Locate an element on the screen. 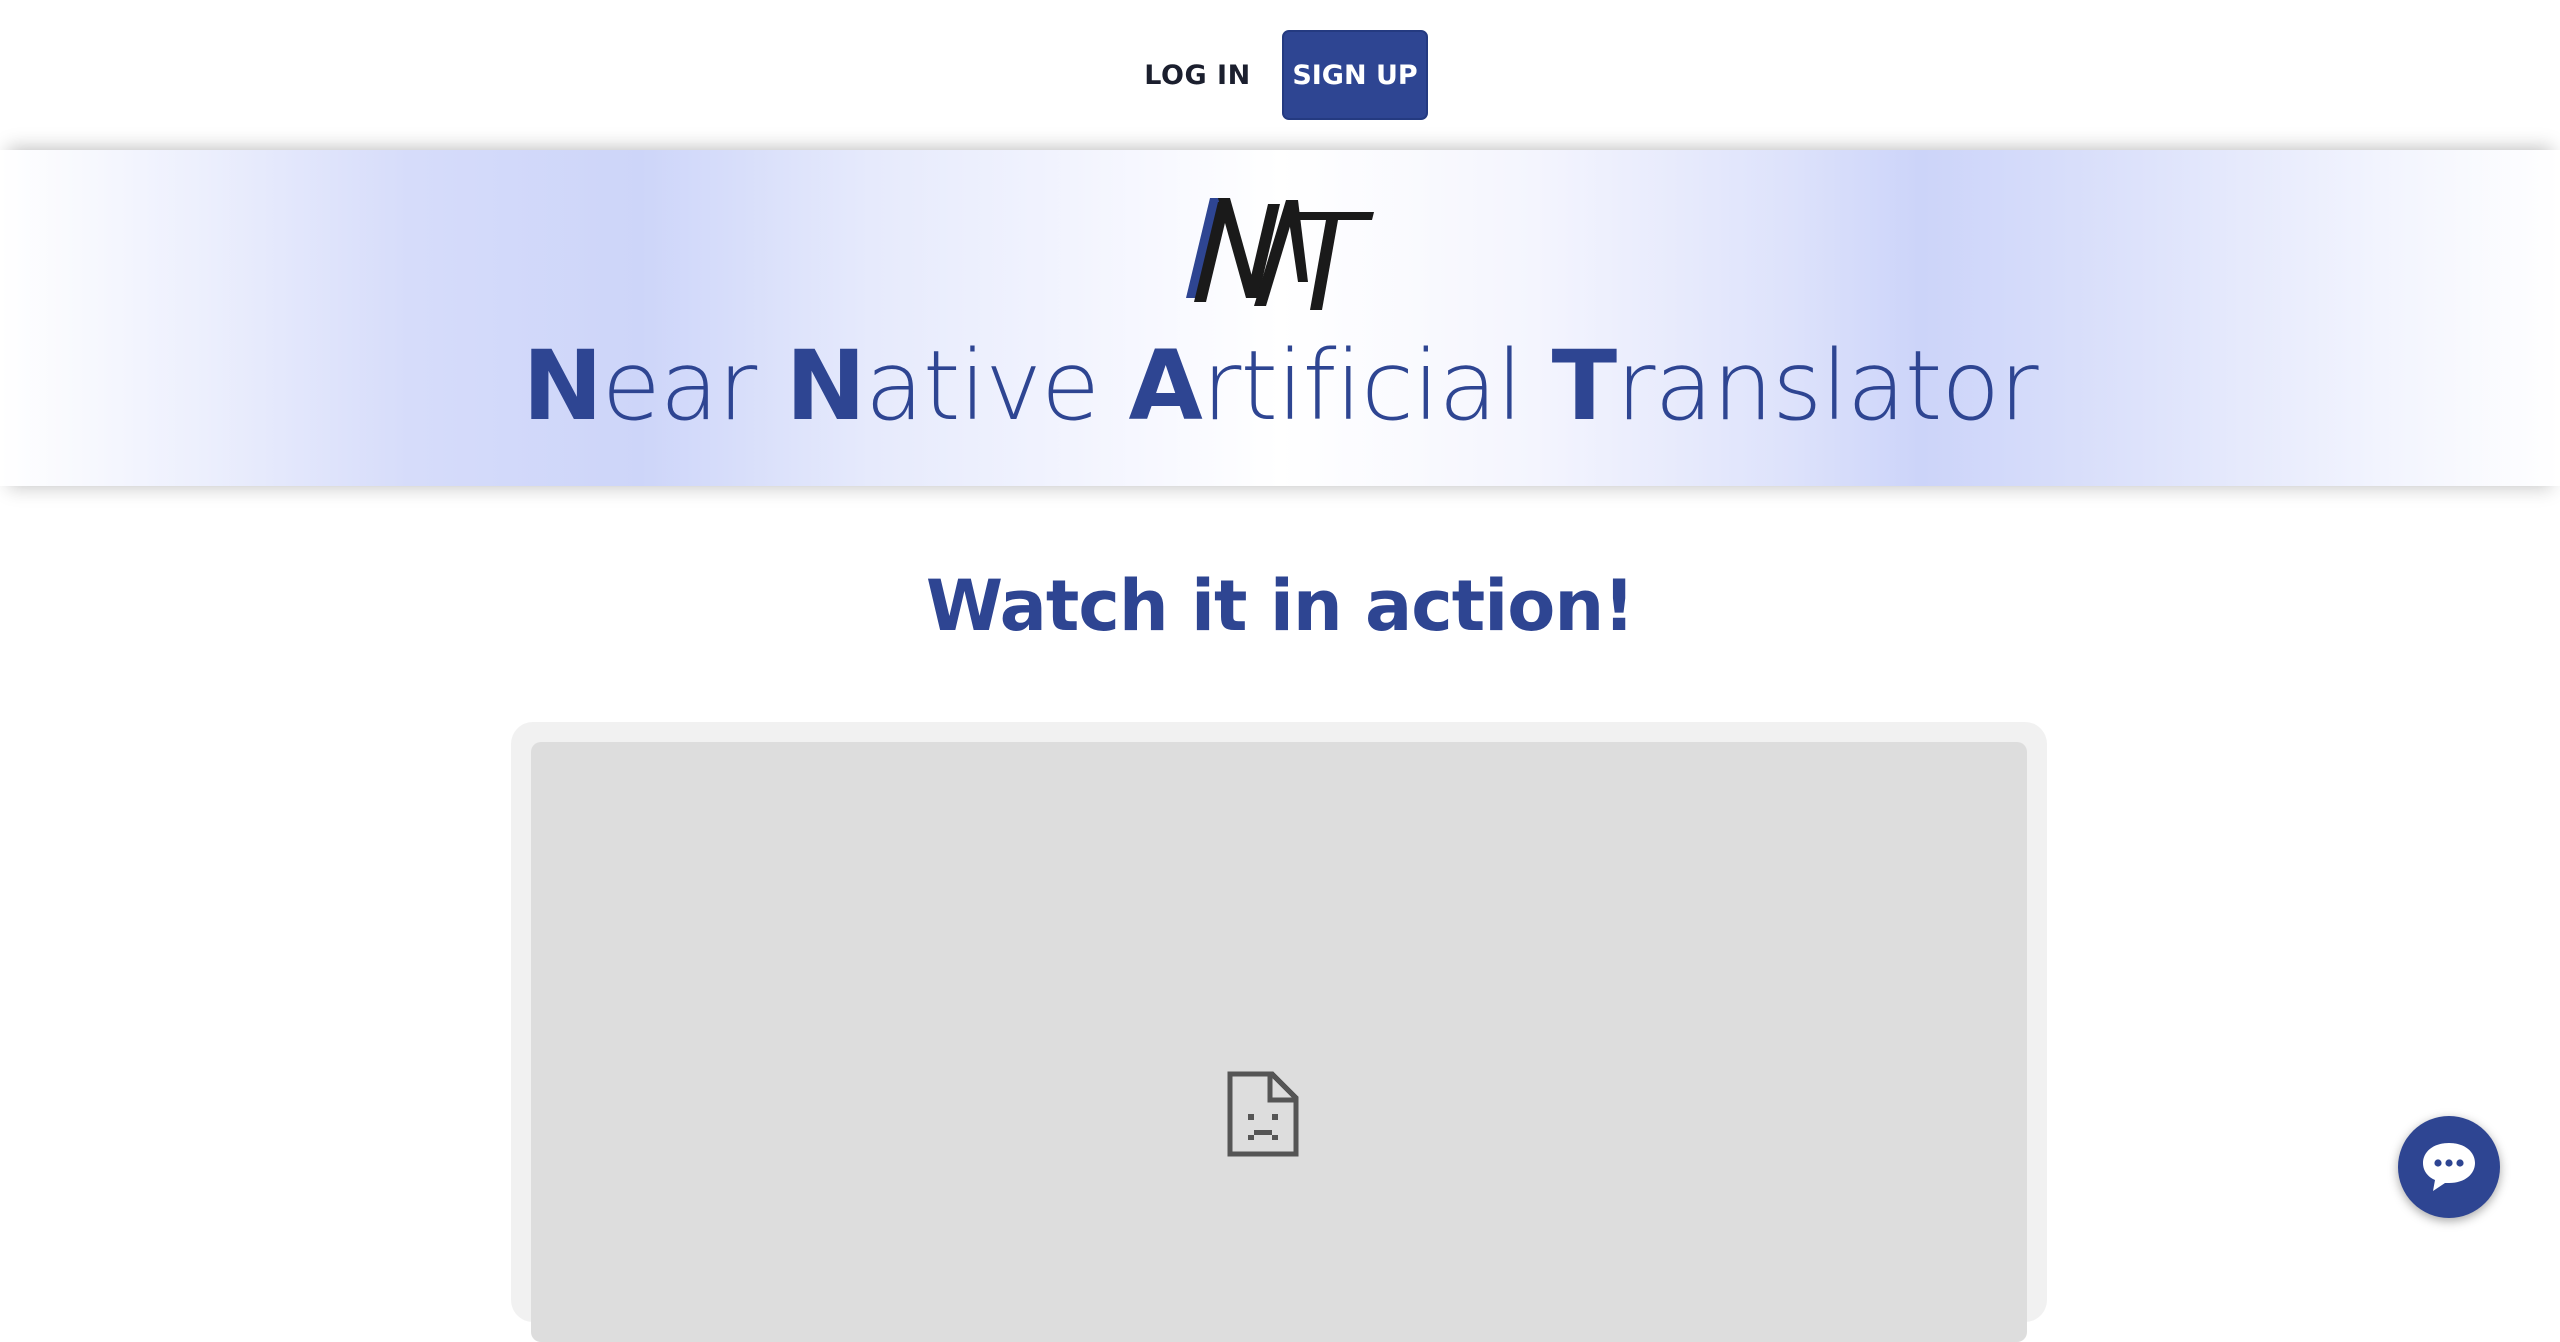 The width and height of the screenshot is (2560, 1342). title-word-rest: rtificial is located at coordinates (1362, 386).